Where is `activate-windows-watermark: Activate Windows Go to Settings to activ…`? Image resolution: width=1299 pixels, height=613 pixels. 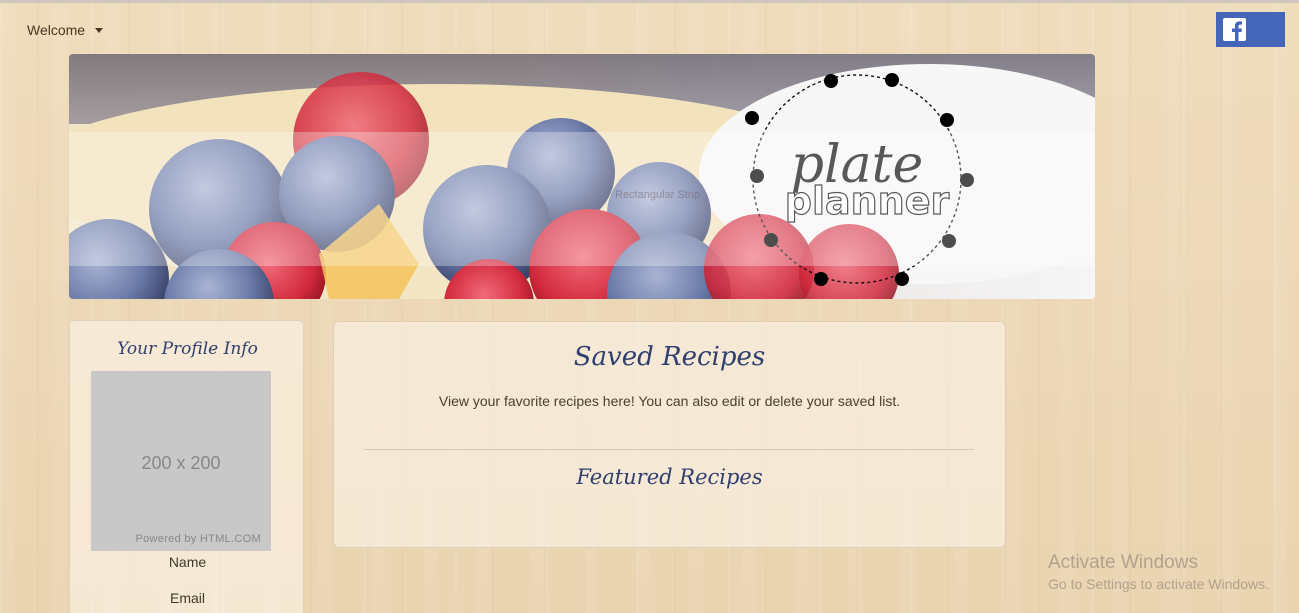
activate-windows-watermark: Activate Windows Go to Settings to activ… is located at coordinates (1158, 572).